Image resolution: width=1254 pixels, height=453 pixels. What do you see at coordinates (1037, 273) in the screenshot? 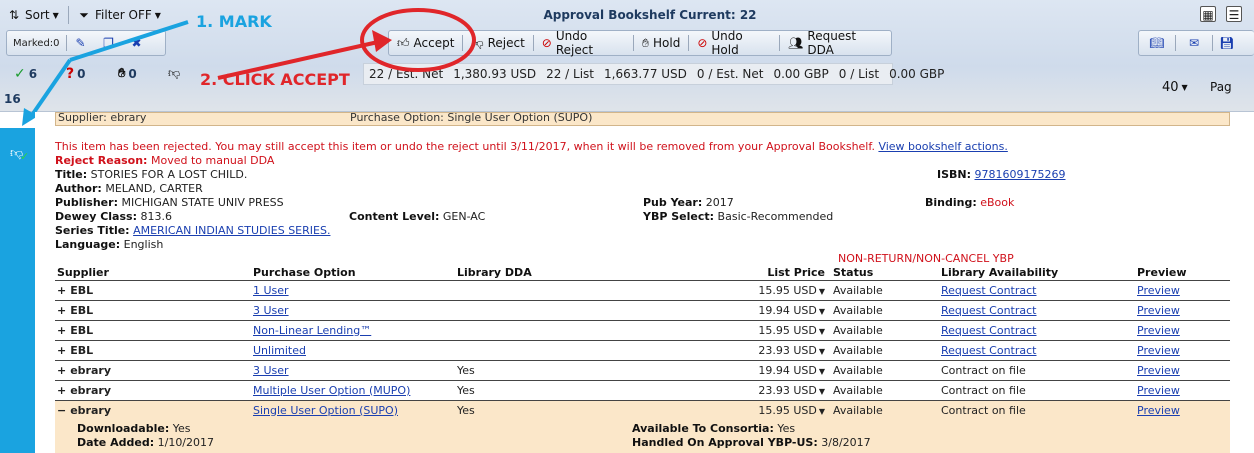
I see `col-library-availability: Library Availability` at bounding box center [1037, 273].